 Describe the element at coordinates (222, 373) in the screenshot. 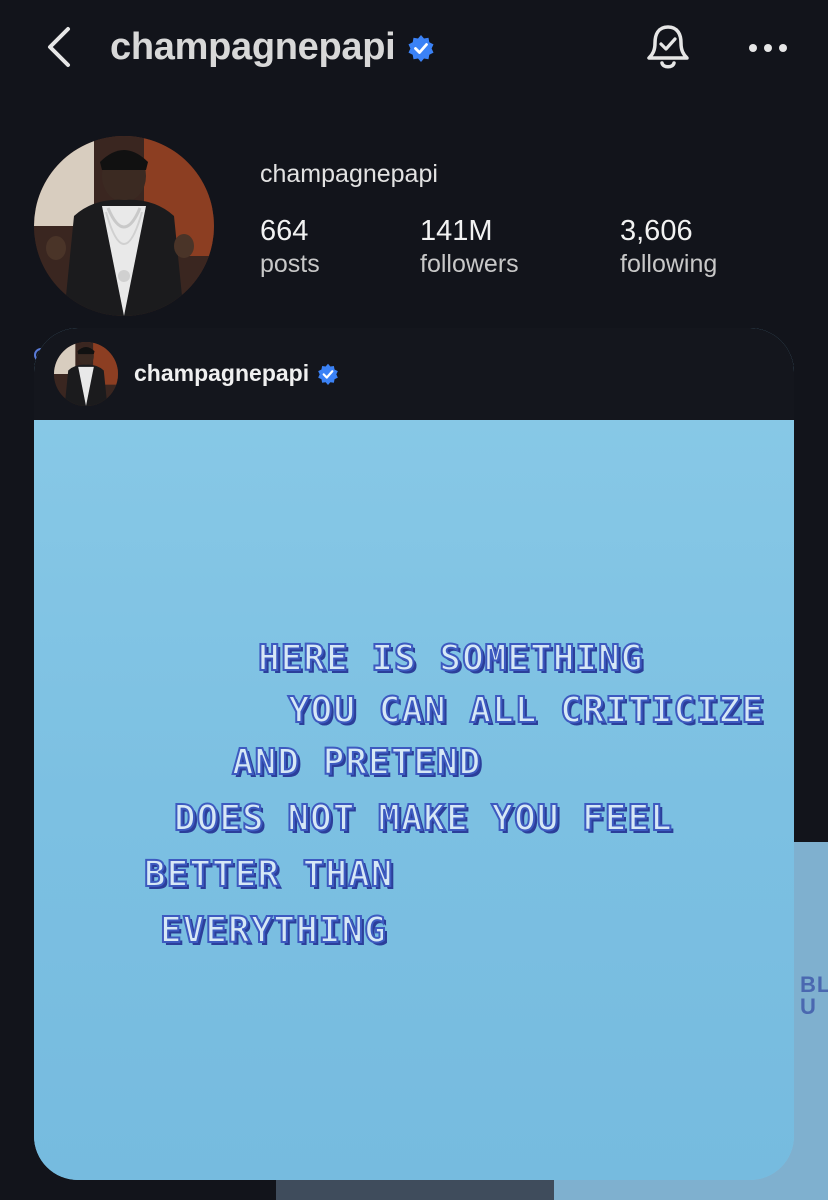

I see `post-username-text: champagnepapi` at that location.